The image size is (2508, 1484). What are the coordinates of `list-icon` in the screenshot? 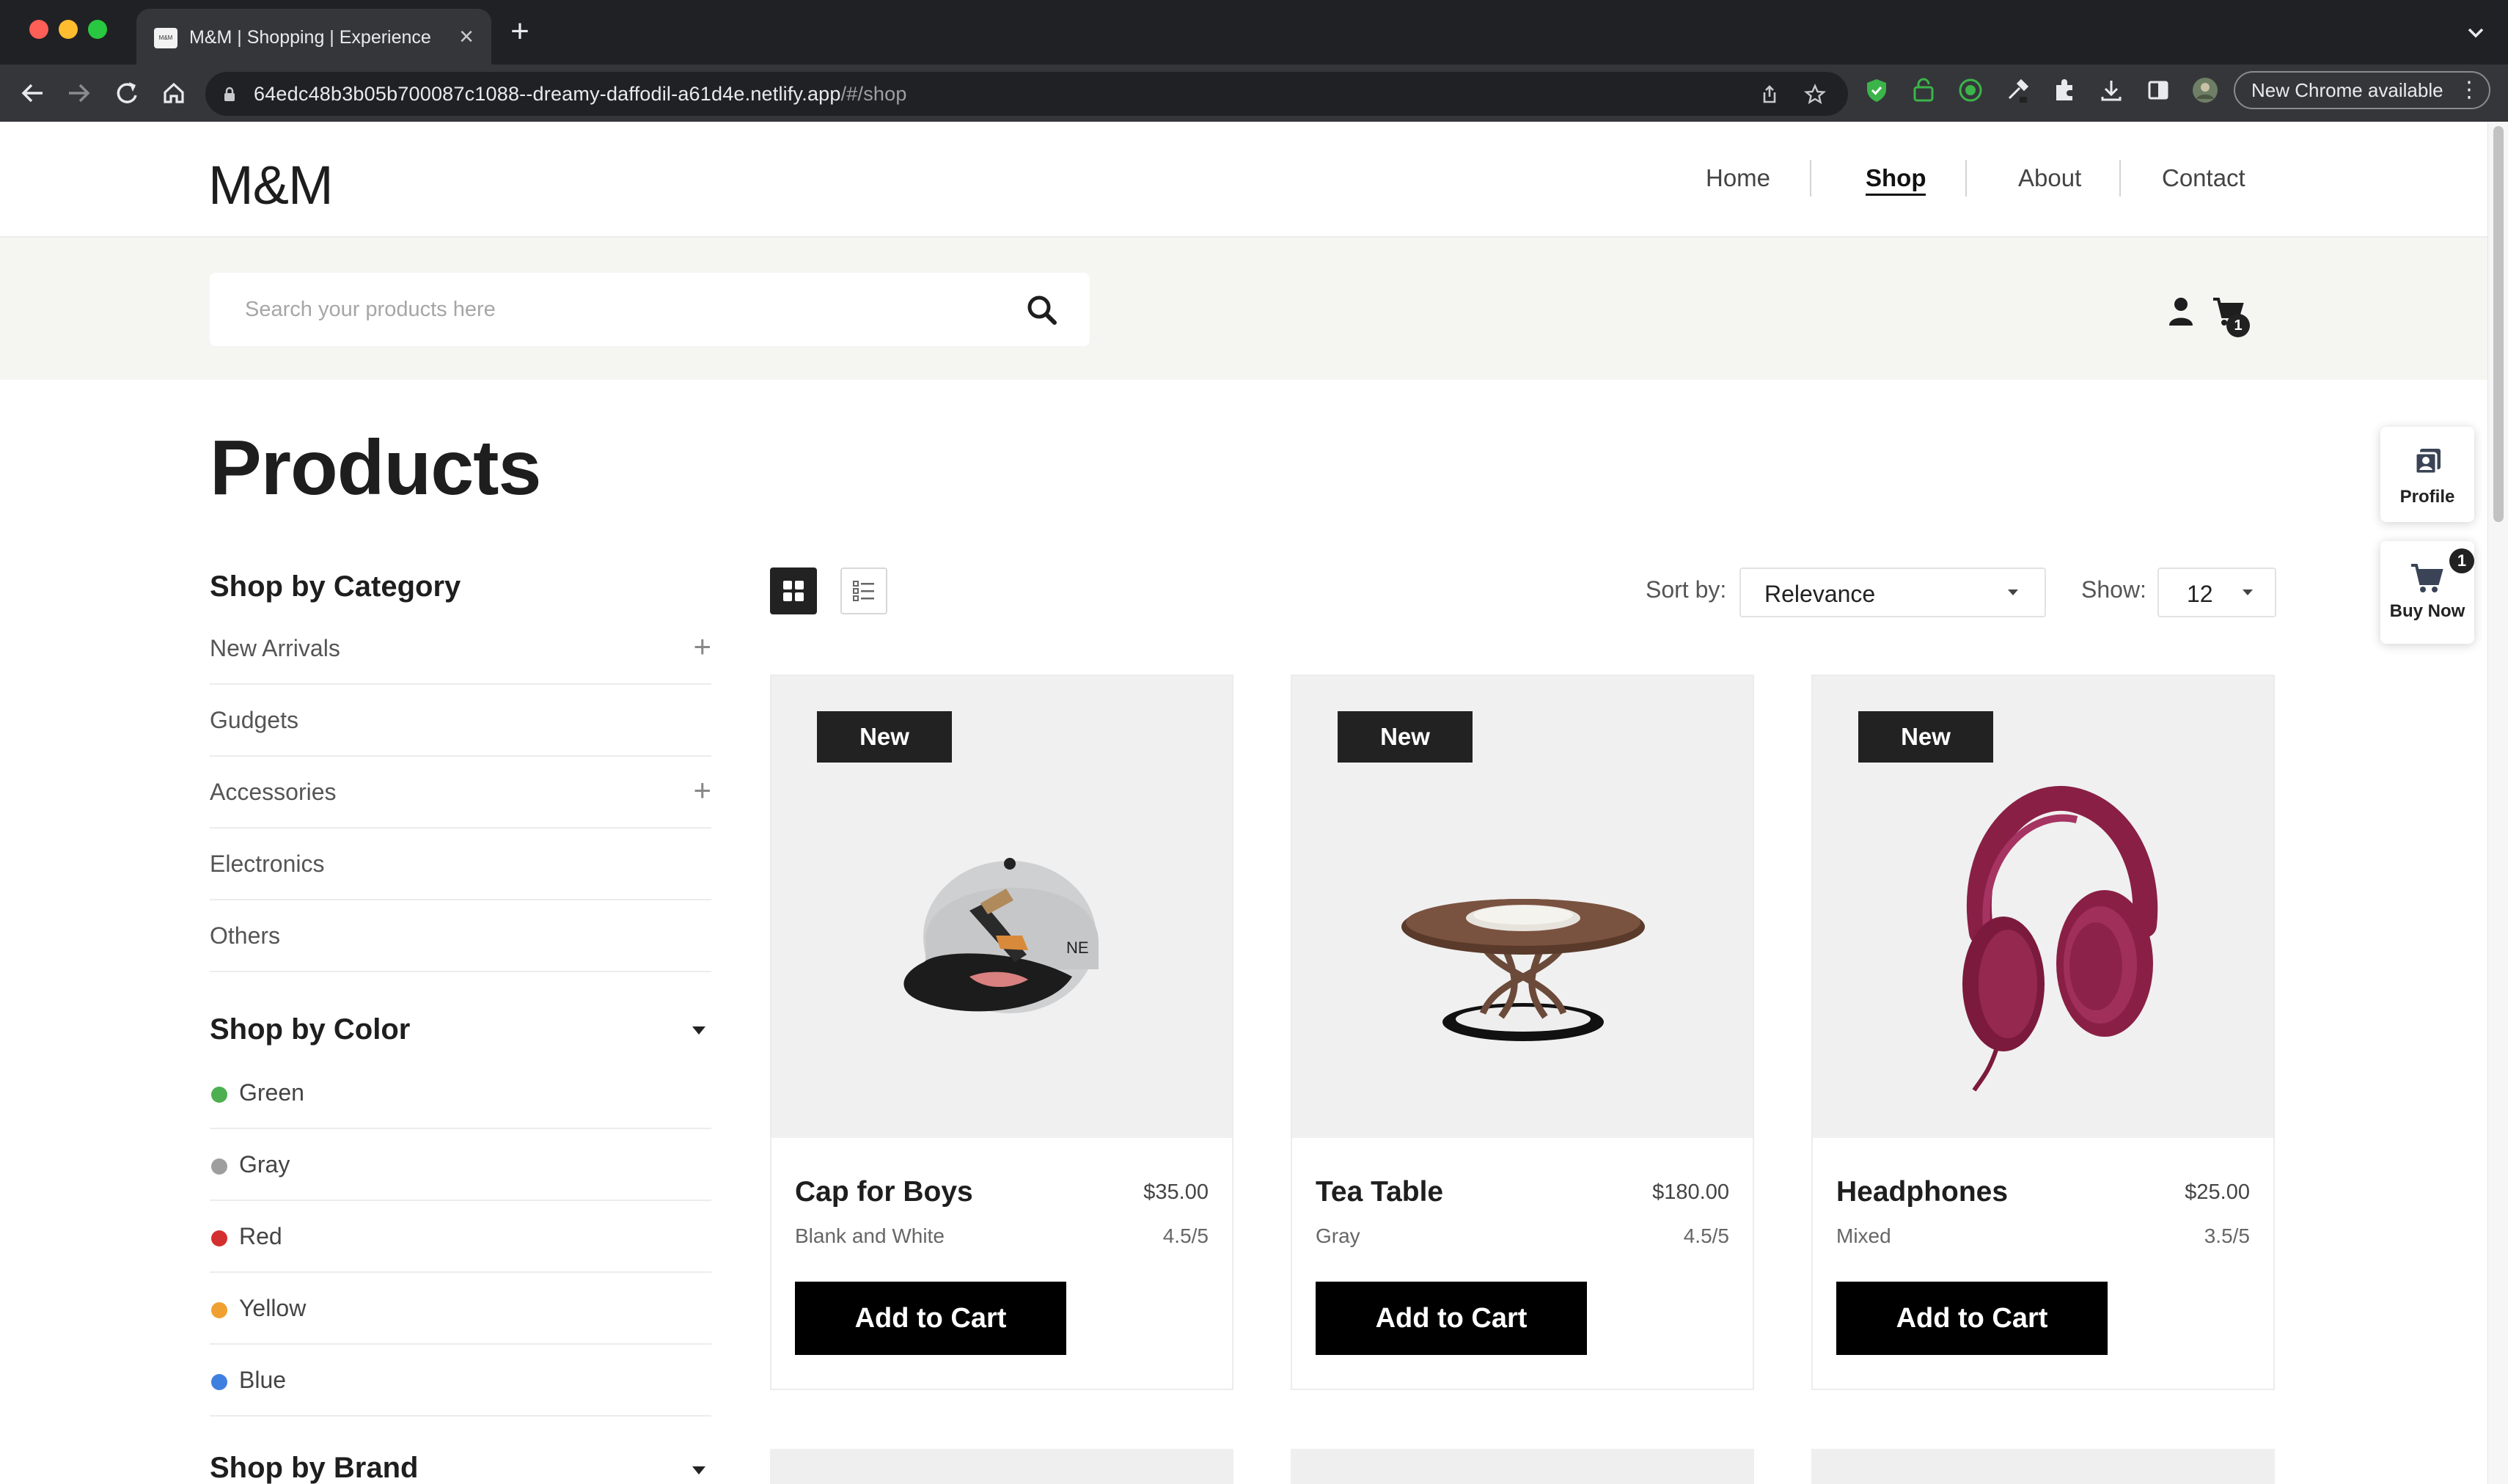 It's located at (863, 591).